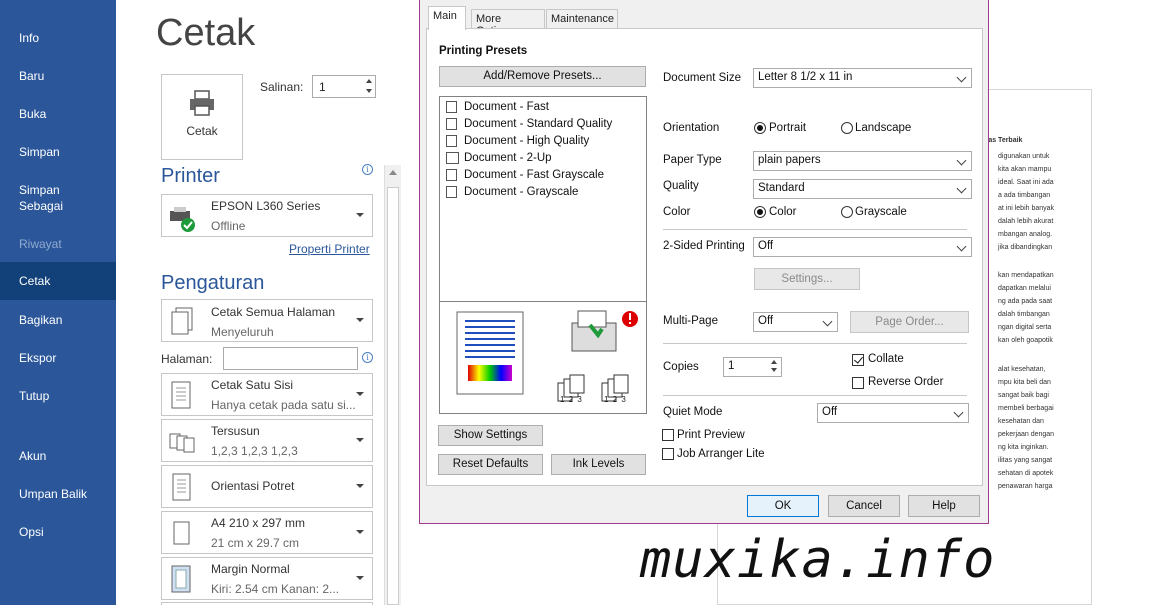 This screenshot has height=605, width=1153. Describe the element at coordinates (760, 128) in the screenshot. I see `portrait-radio` at that location.